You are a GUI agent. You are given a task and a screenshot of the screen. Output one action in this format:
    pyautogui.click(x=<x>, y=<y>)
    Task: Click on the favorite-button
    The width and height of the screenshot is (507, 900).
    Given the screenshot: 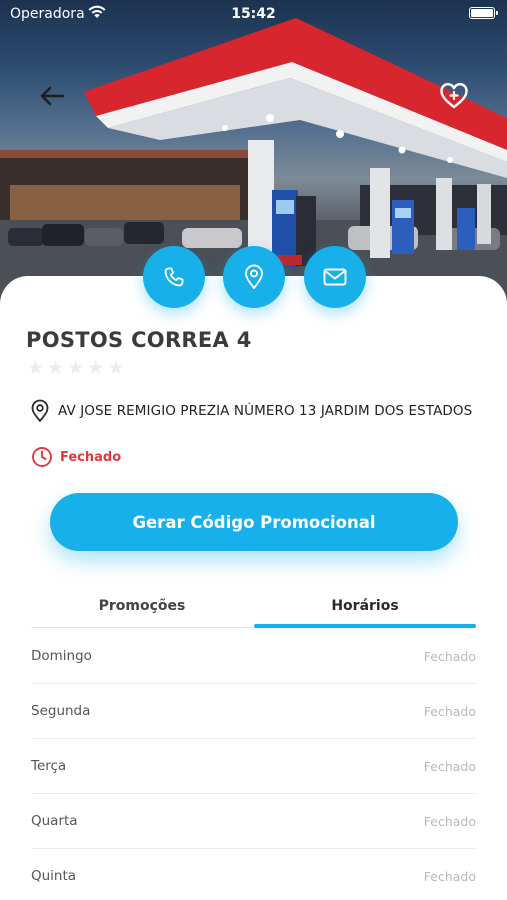 What is the action you would take?
    pyautogui.click(x=454, y=96)
    